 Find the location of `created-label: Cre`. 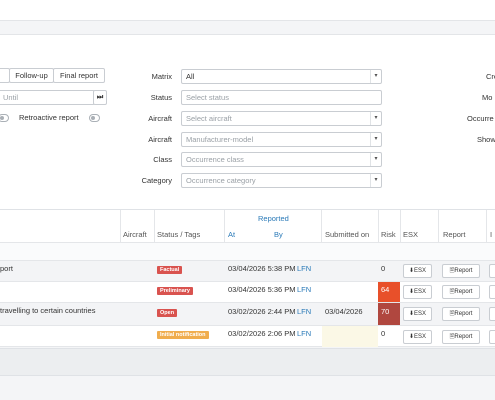

created-label: Cre is located at coordinates (490, 76).